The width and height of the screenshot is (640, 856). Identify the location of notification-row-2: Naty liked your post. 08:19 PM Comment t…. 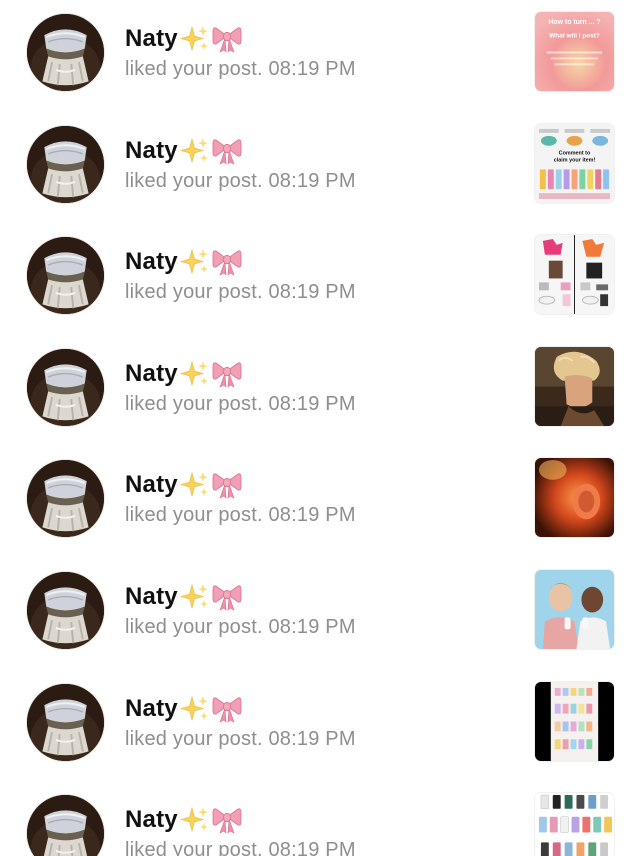
(320, 168).